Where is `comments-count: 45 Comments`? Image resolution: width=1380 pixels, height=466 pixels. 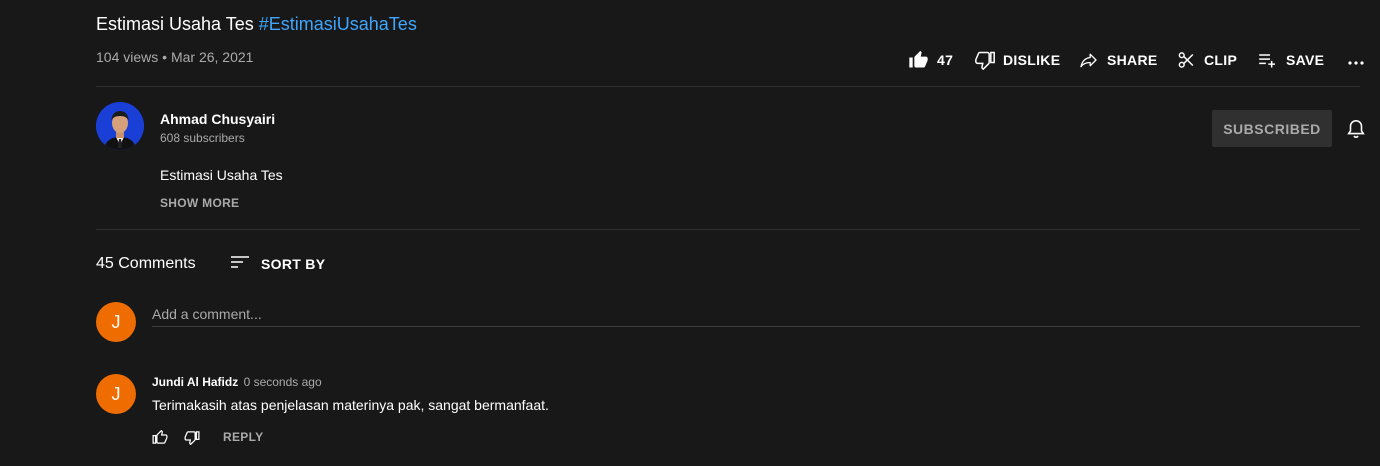 comments-count: 45 Comments is located at coordinates (146, 263).